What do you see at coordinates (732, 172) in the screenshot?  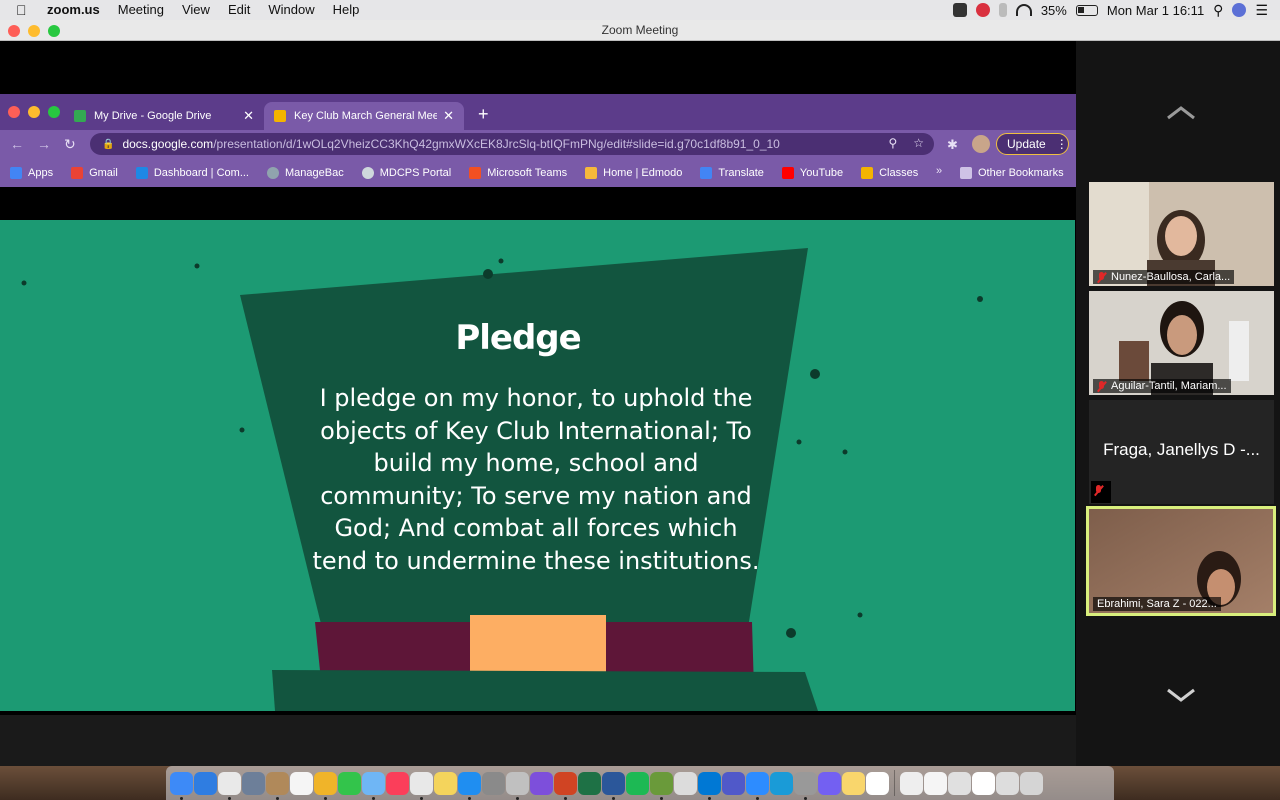 I see `bookmark-translate: Translate` at bounding box center [732, 172].